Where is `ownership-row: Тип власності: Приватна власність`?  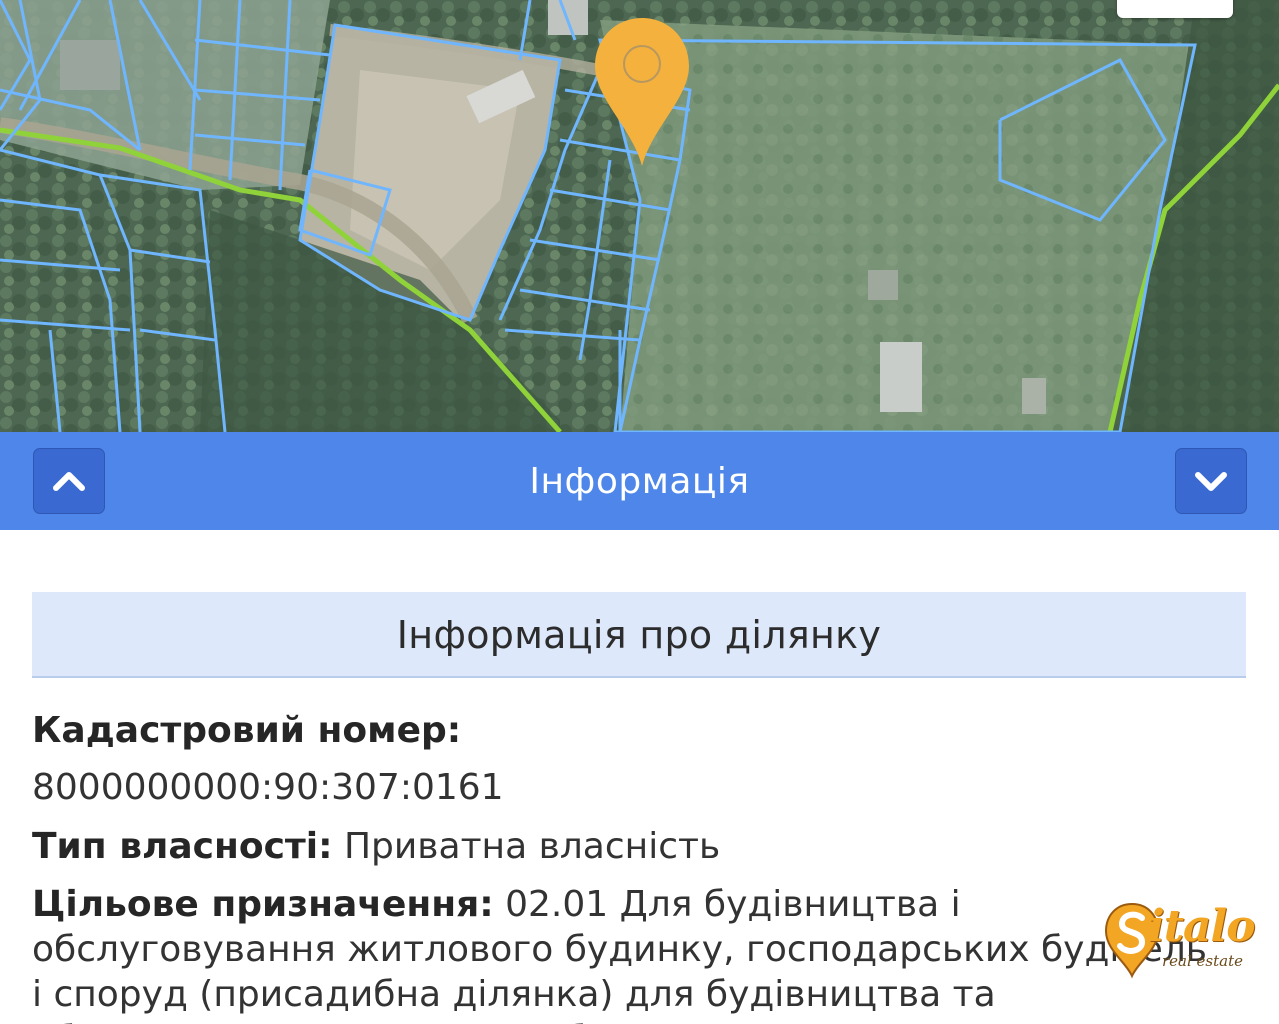 ownership-row: Тип власності: Приватна власність is located at coordinates (652, 847).